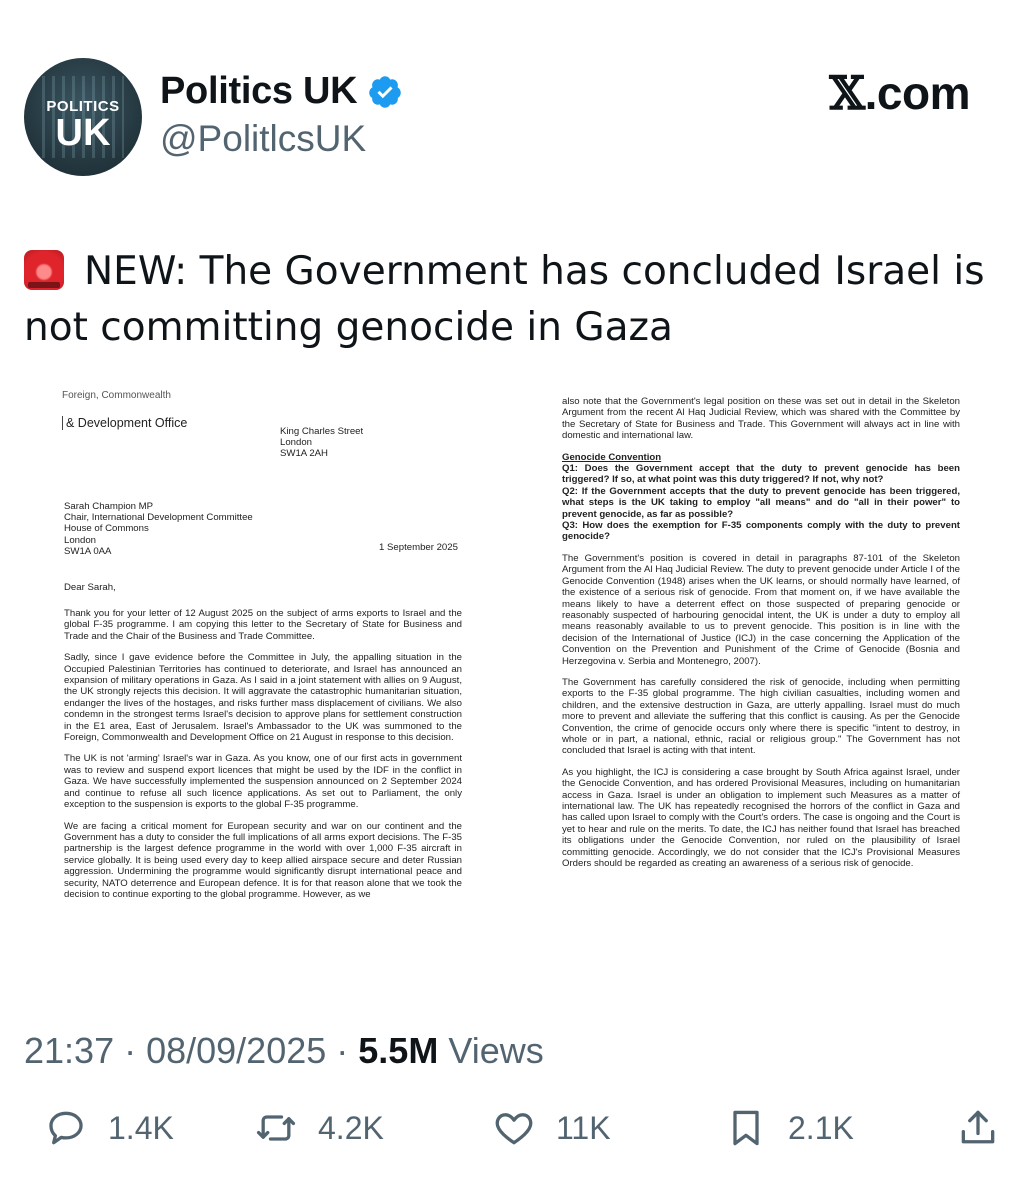 This screenshot has height=1200, width=1024. I want to click on recipient-line: House of Commons, so click(106, 529).